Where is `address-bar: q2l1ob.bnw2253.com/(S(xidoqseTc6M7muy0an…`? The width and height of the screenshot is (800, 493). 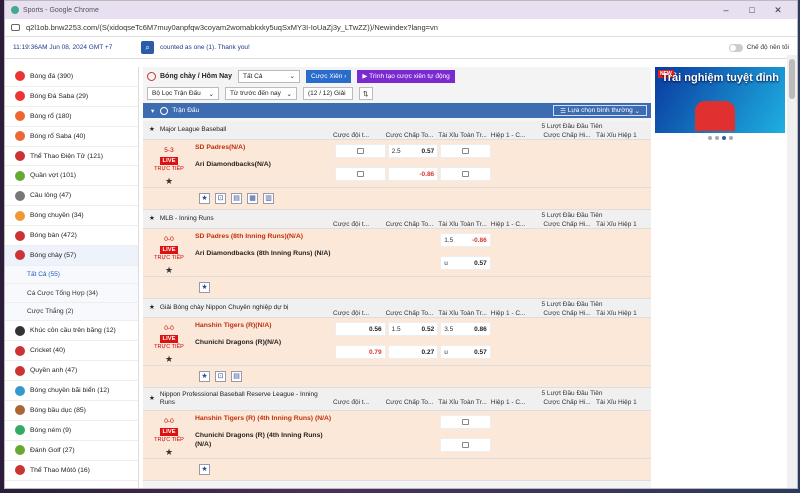 address-bar: q2l1ob.bnw2253.com/(S(xidoqseTc6M7muy0an… is located at coordinates (401, 28).